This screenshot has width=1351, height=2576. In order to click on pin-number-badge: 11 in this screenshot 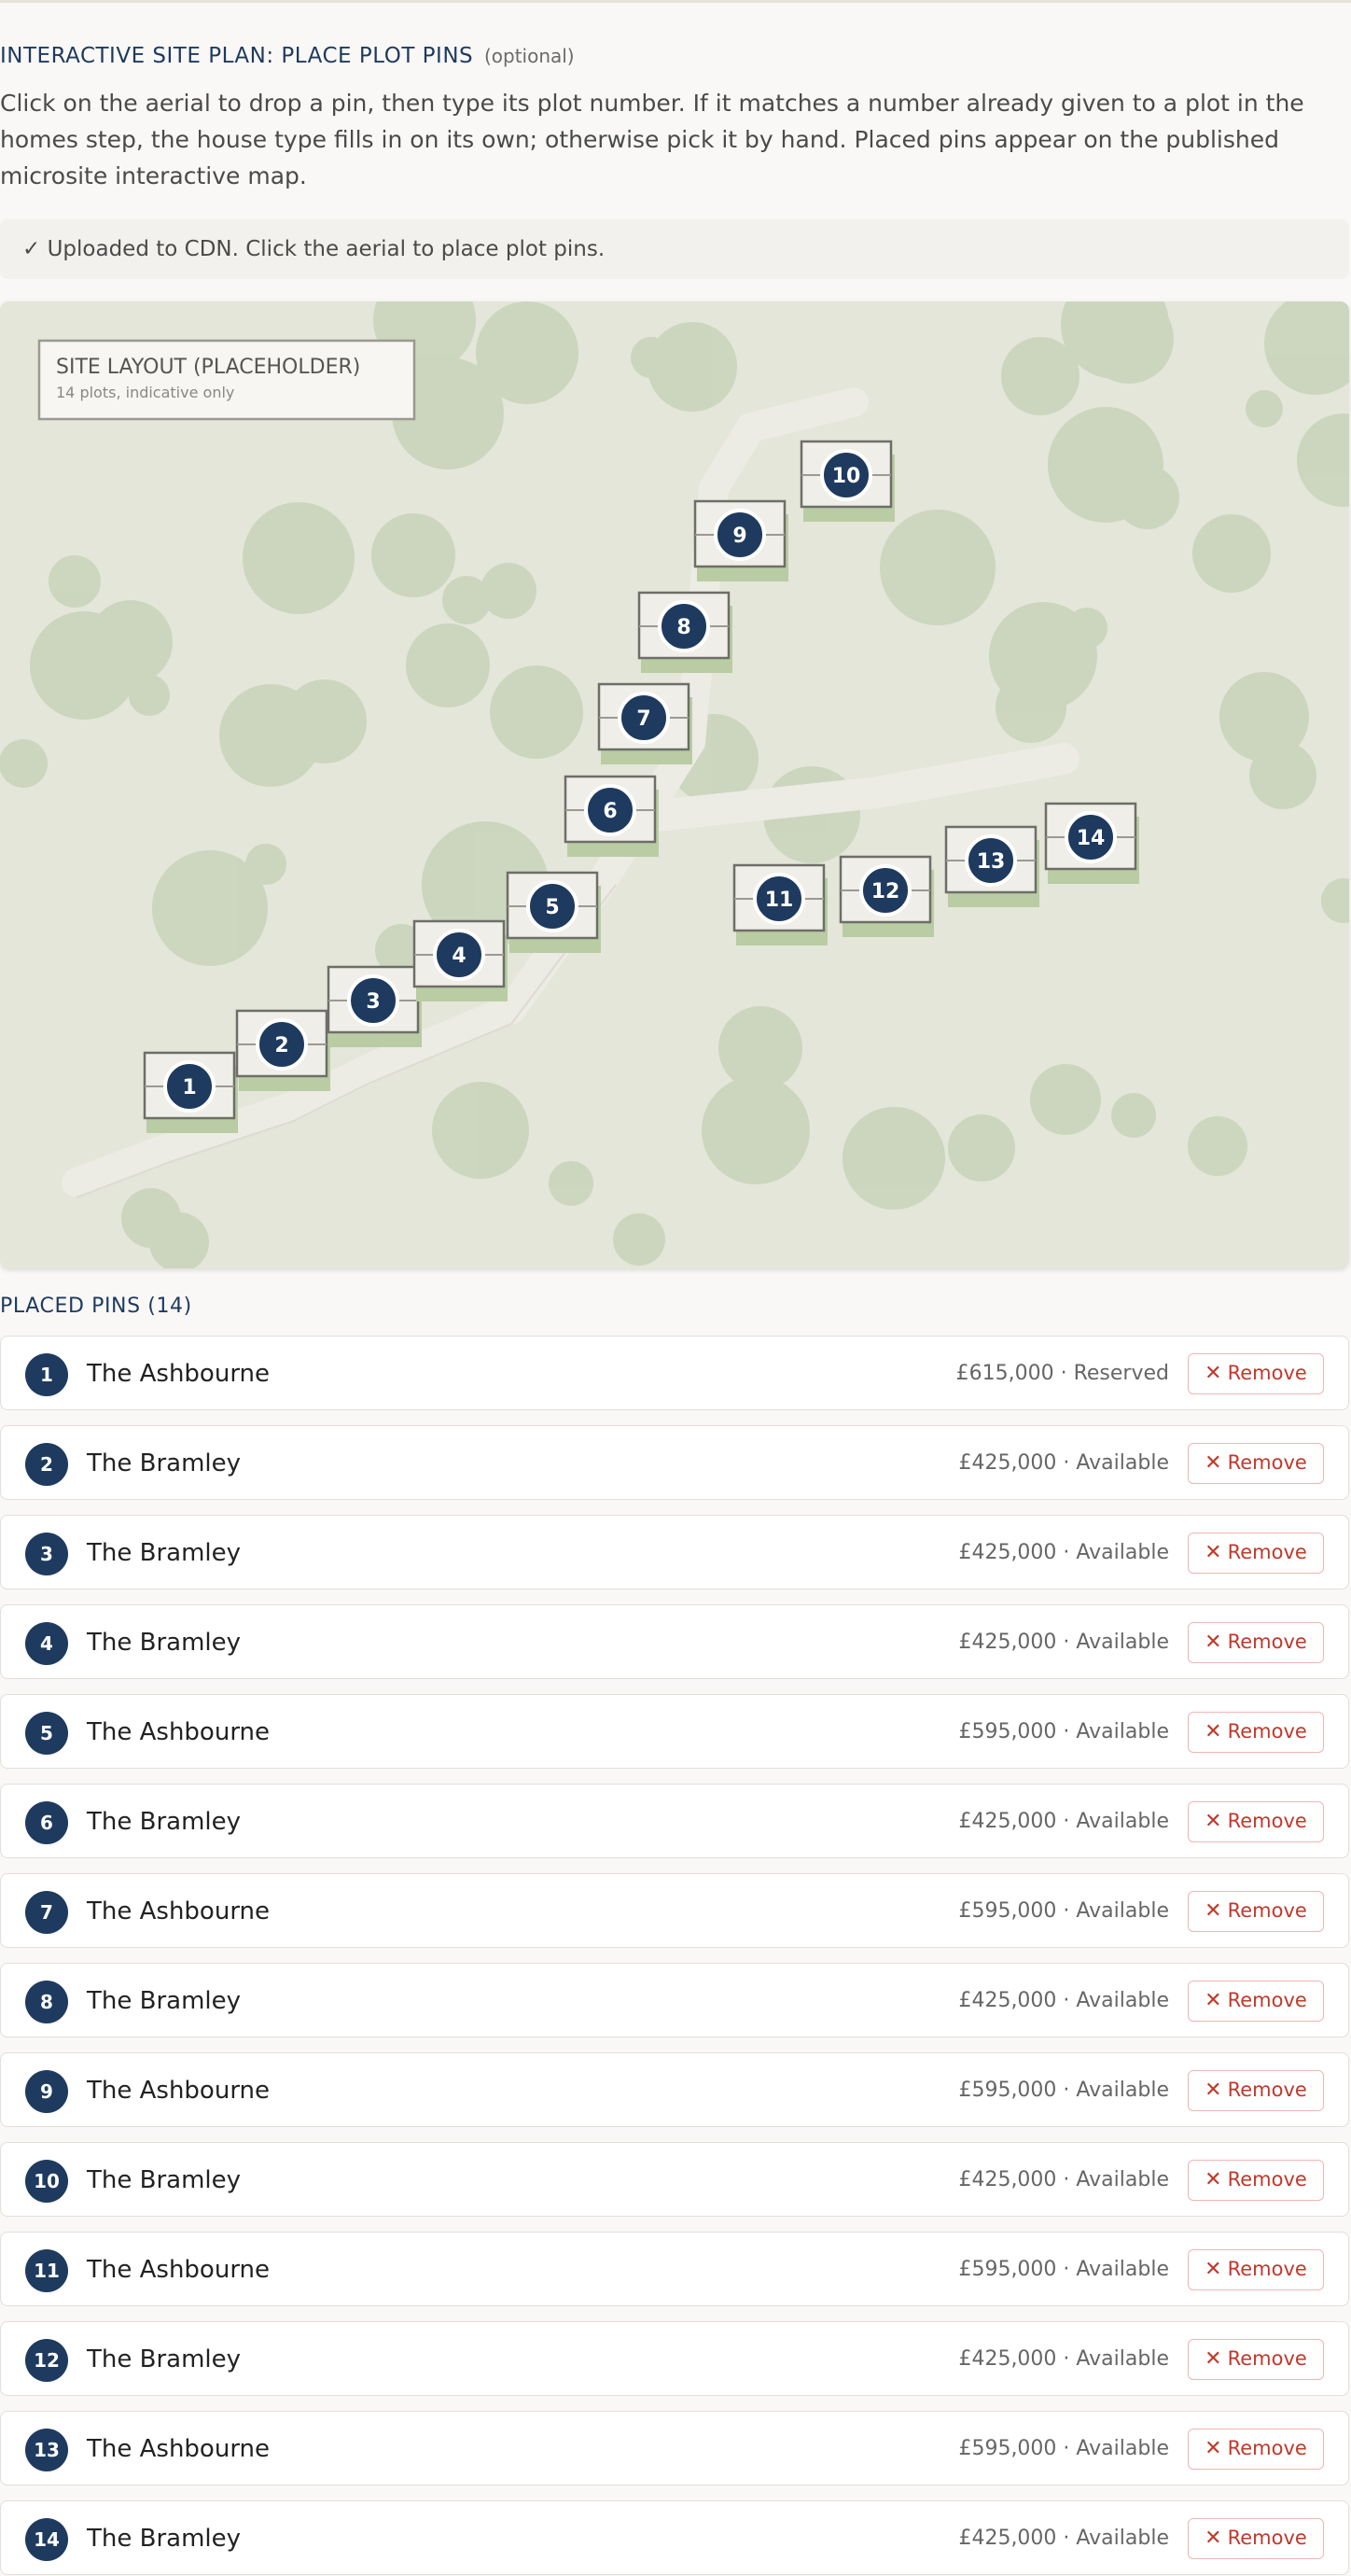, I will do `click(46, 2270)`.